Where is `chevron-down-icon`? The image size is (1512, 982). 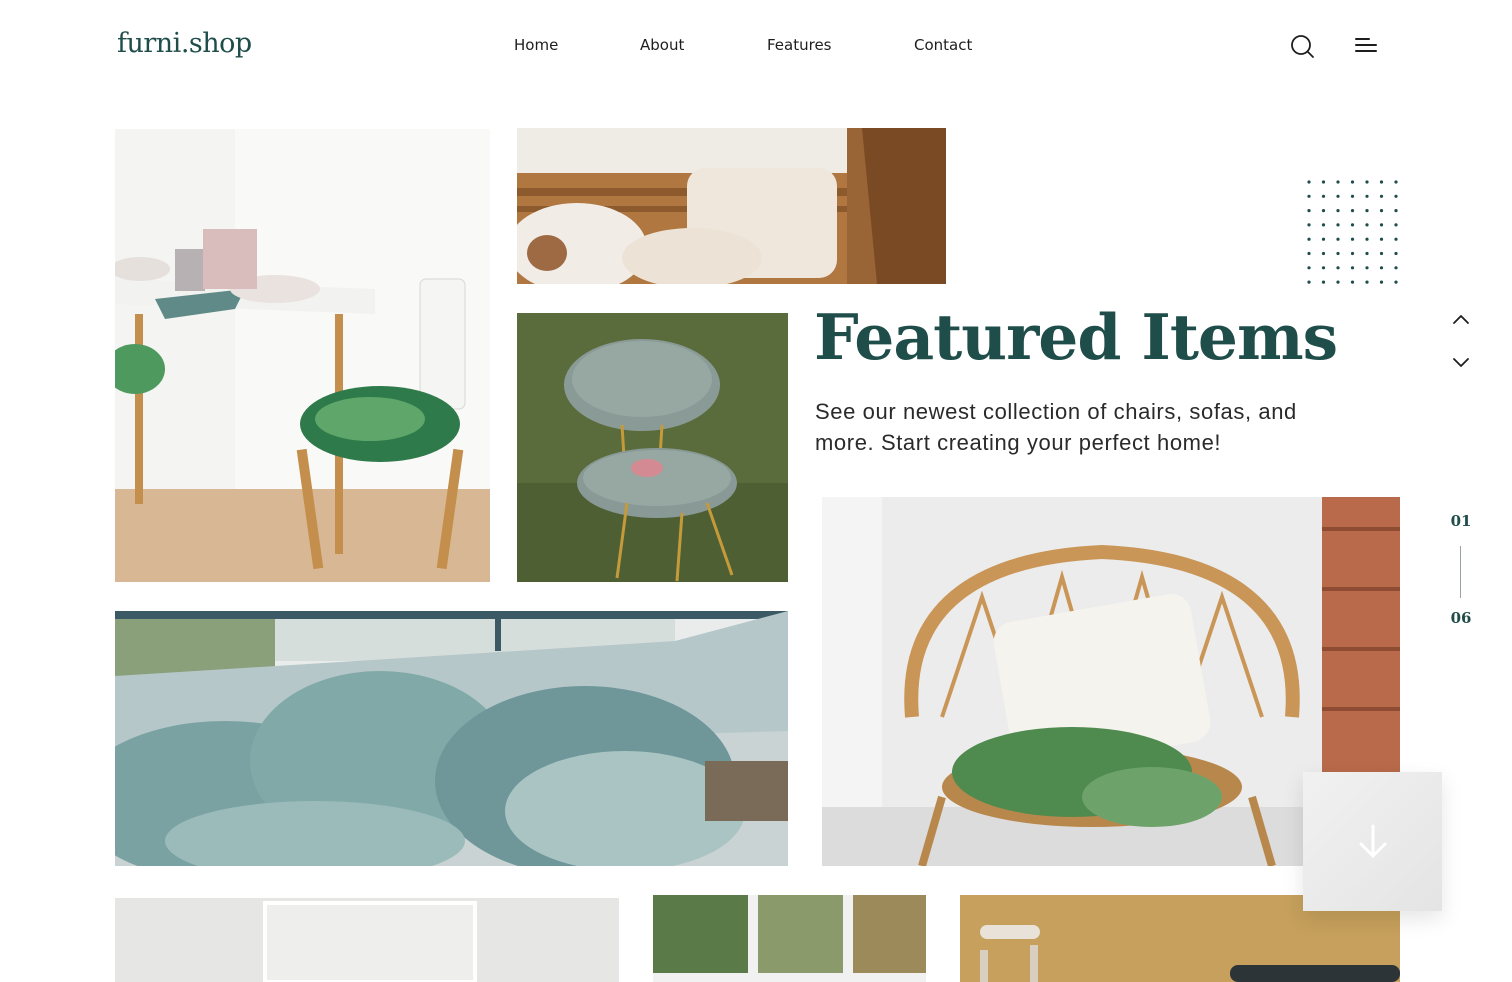 chevron-down-icon is located at coordinates (1461, 362).